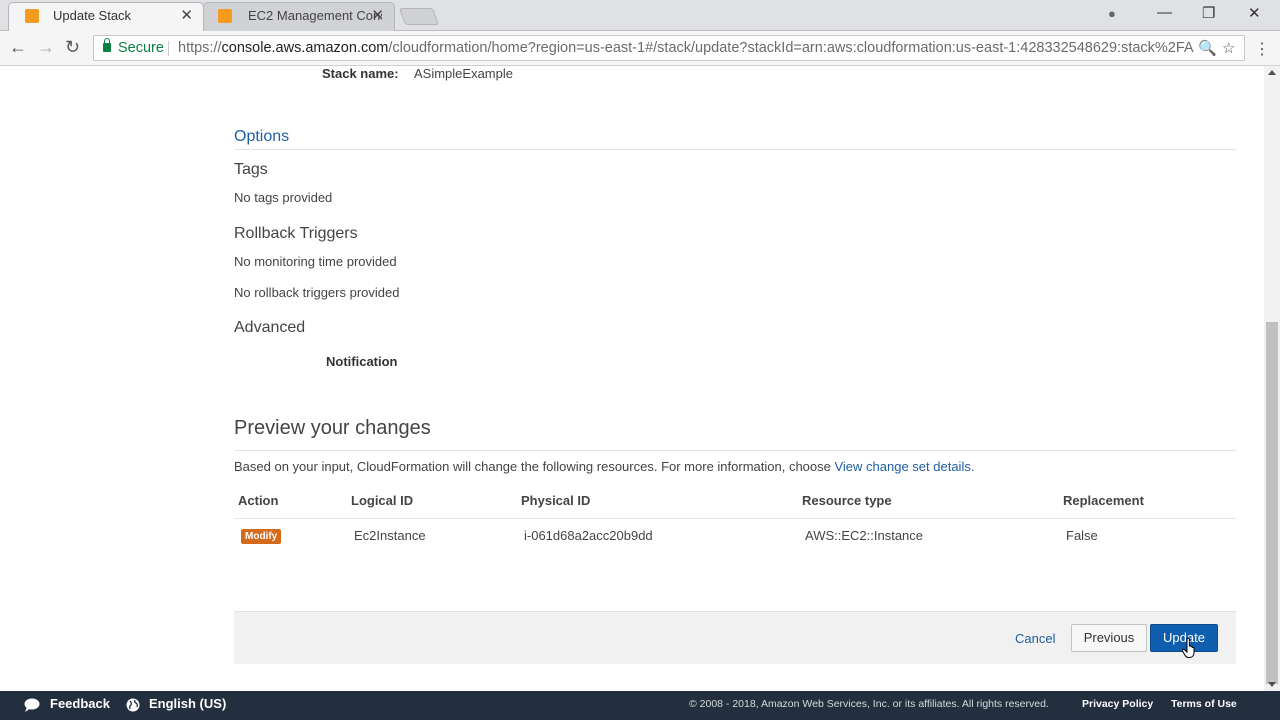  I want to click on rollback-triggers-heading: Rollback Triggers, so click(296, 233).